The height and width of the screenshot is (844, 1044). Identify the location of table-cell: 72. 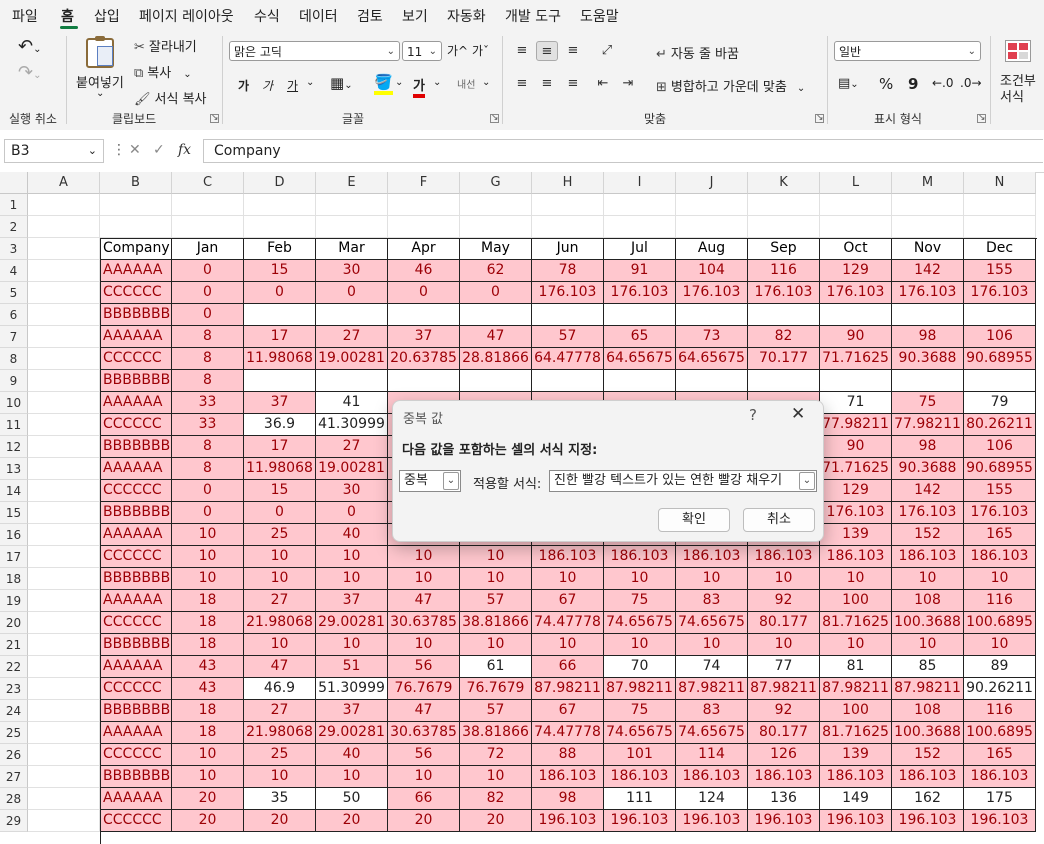
(496, 755).